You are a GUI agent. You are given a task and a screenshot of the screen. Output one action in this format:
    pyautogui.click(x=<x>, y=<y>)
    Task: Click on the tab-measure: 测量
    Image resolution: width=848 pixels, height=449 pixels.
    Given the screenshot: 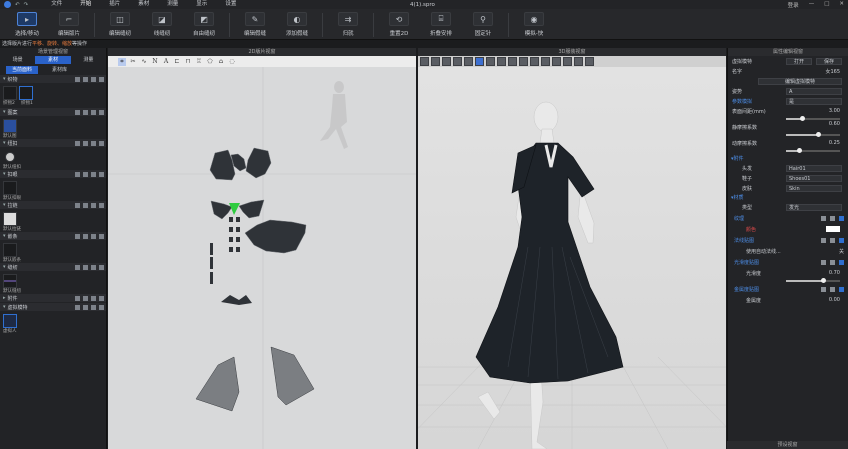 What is the action you would take?
    pyautogui.click(x=88, y=60)
    